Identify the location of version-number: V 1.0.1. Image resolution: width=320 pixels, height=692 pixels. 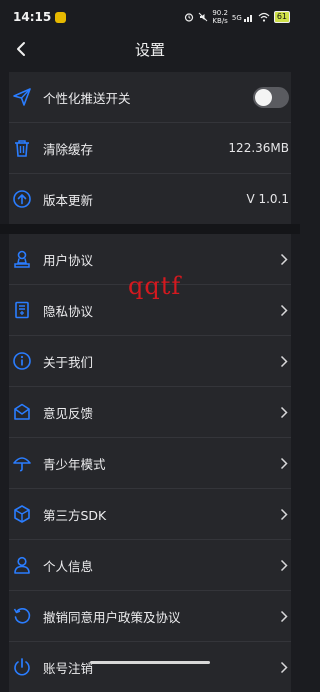
(267, 199).